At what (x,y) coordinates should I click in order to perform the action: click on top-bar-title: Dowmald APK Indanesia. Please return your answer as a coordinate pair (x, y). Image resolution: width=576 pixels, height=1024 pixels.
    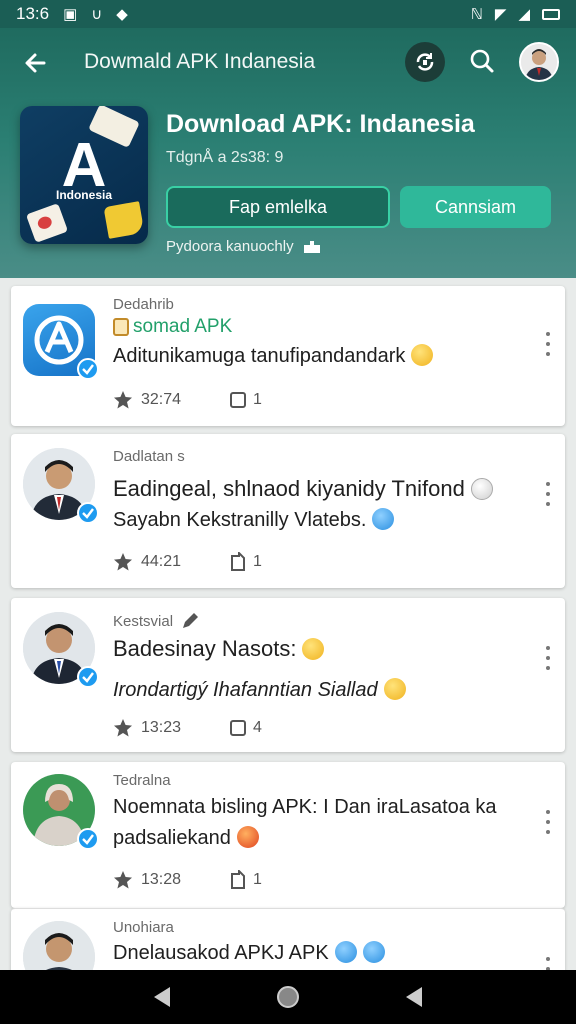
    Looking at the image, I should click on (200, 61).